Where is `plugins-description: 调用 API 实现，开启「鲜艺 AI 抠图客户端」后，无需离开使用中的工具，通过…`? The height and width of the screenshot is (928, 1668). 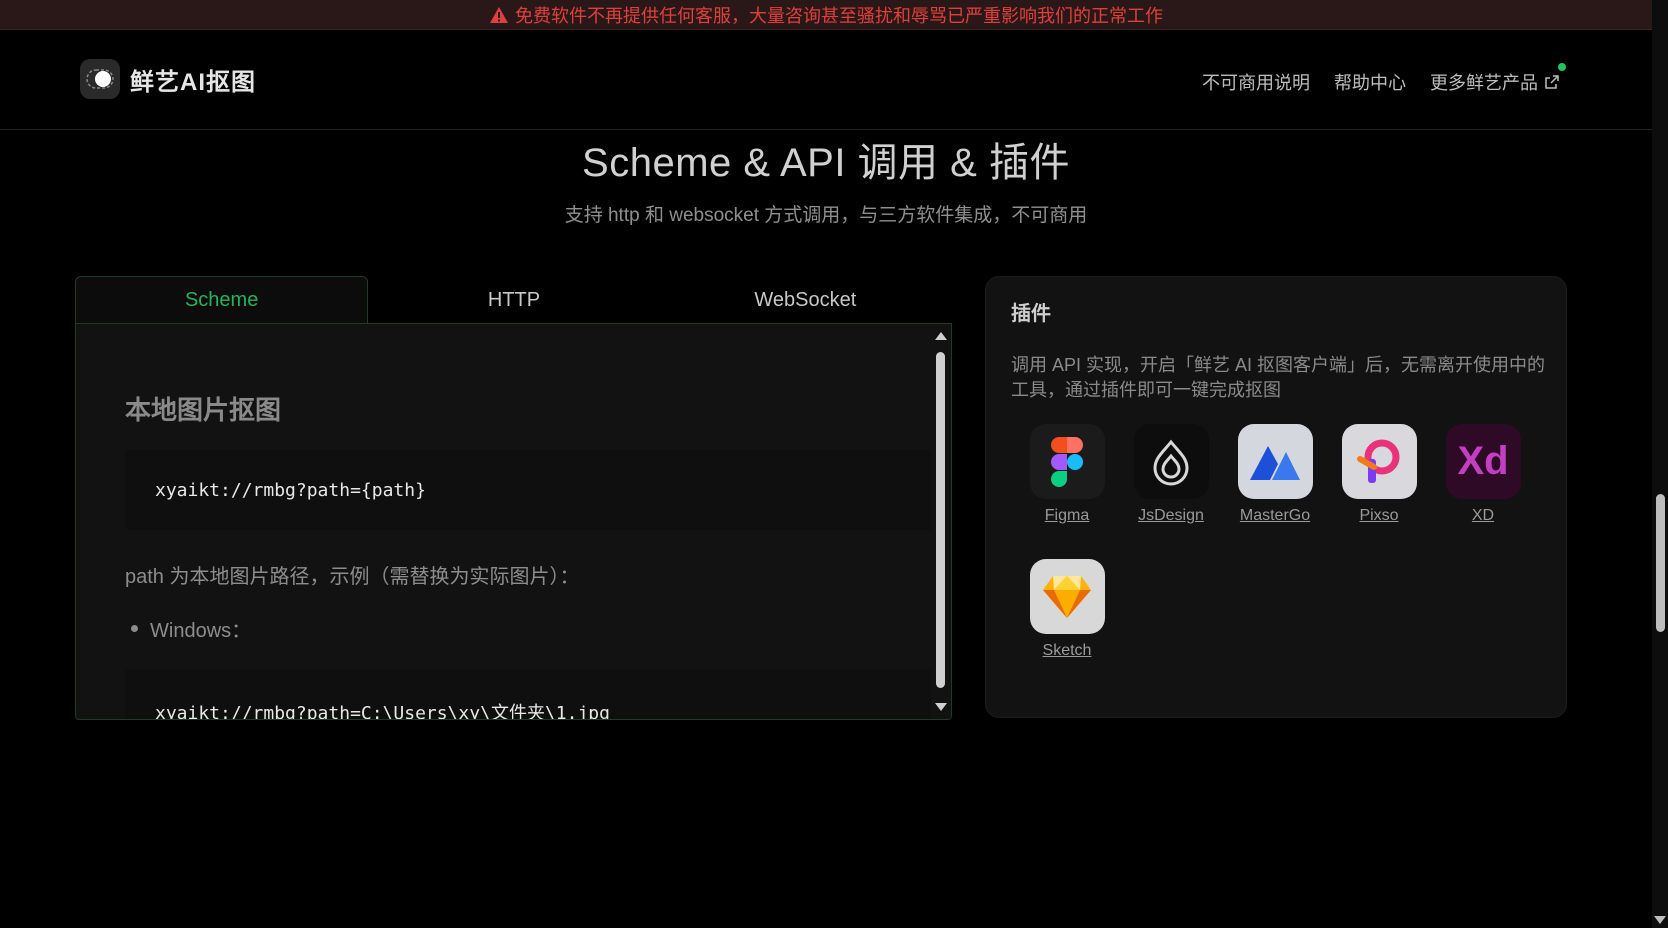
plugins-description: 调用 API 实现，开启「鲜艺 AI 抠图客户端」后，无需离开使用中的工具，通过… is located at coordinates (1278, 377).